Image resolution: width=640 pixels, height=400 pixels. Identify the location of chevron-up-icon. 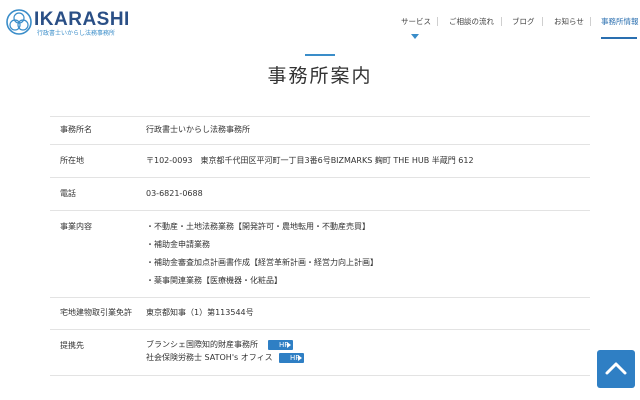
(616, 368).